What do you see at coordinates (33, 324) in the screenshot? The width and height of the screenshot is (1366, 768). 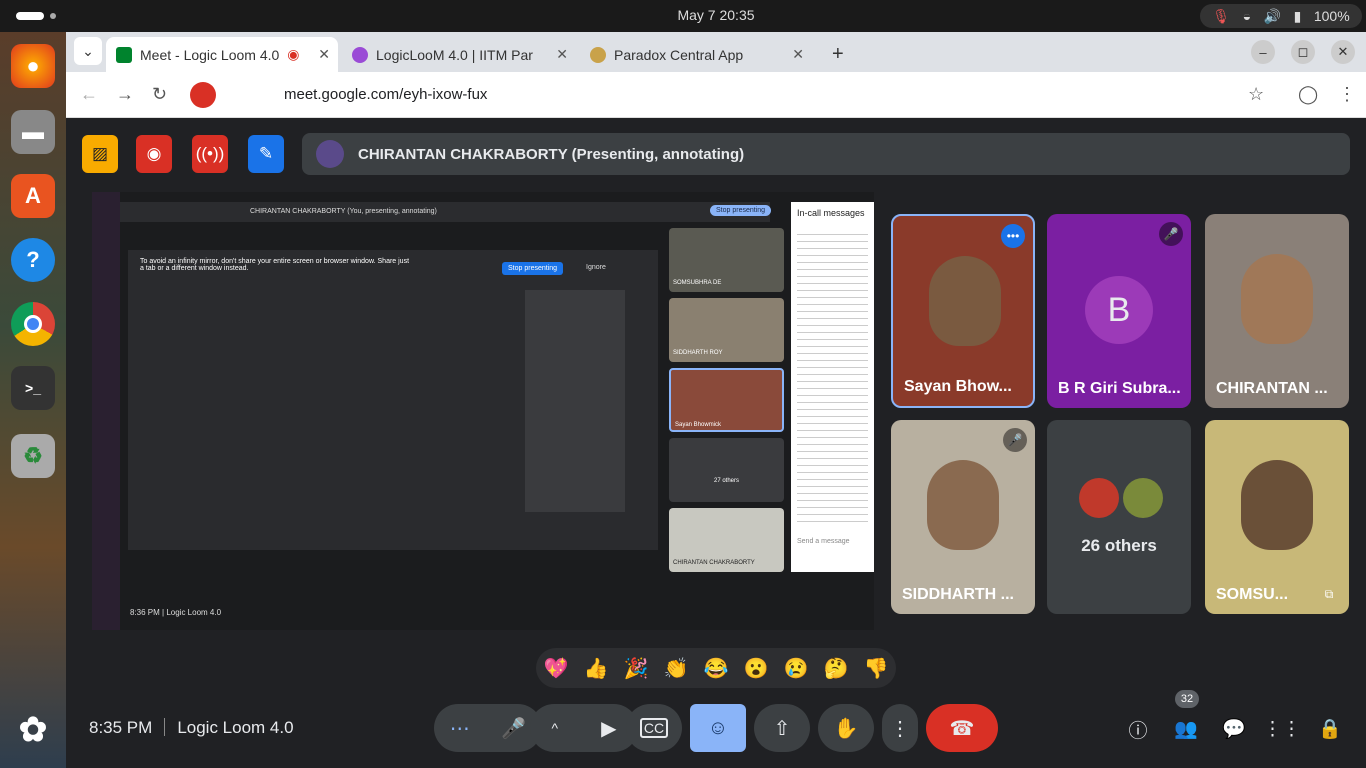 I see `chrome-icon` at bounding box center [33, 324].